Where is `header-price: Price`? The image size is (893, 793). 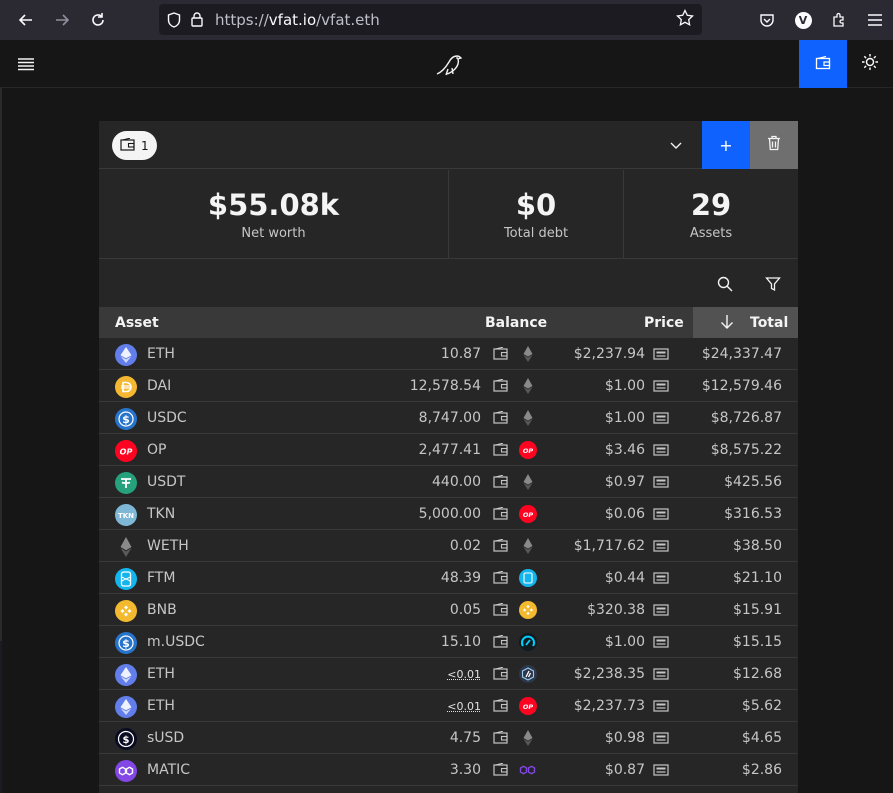
header-price: Price is located at coordinates (664, 323).